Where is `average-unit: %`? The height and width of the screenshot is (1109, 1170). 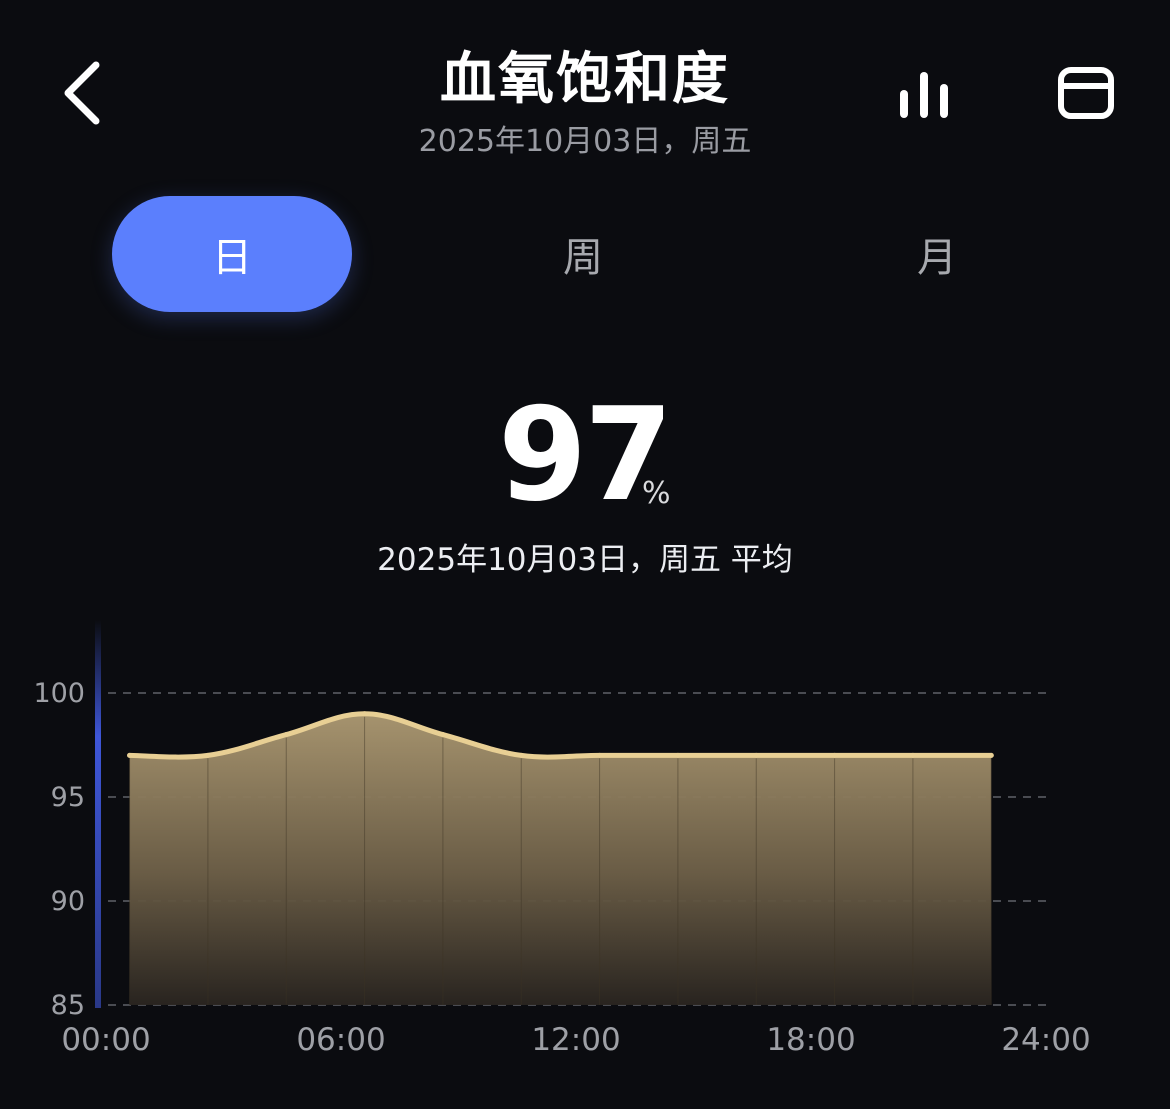 average-unit: % is located at coordinates (656, 493).